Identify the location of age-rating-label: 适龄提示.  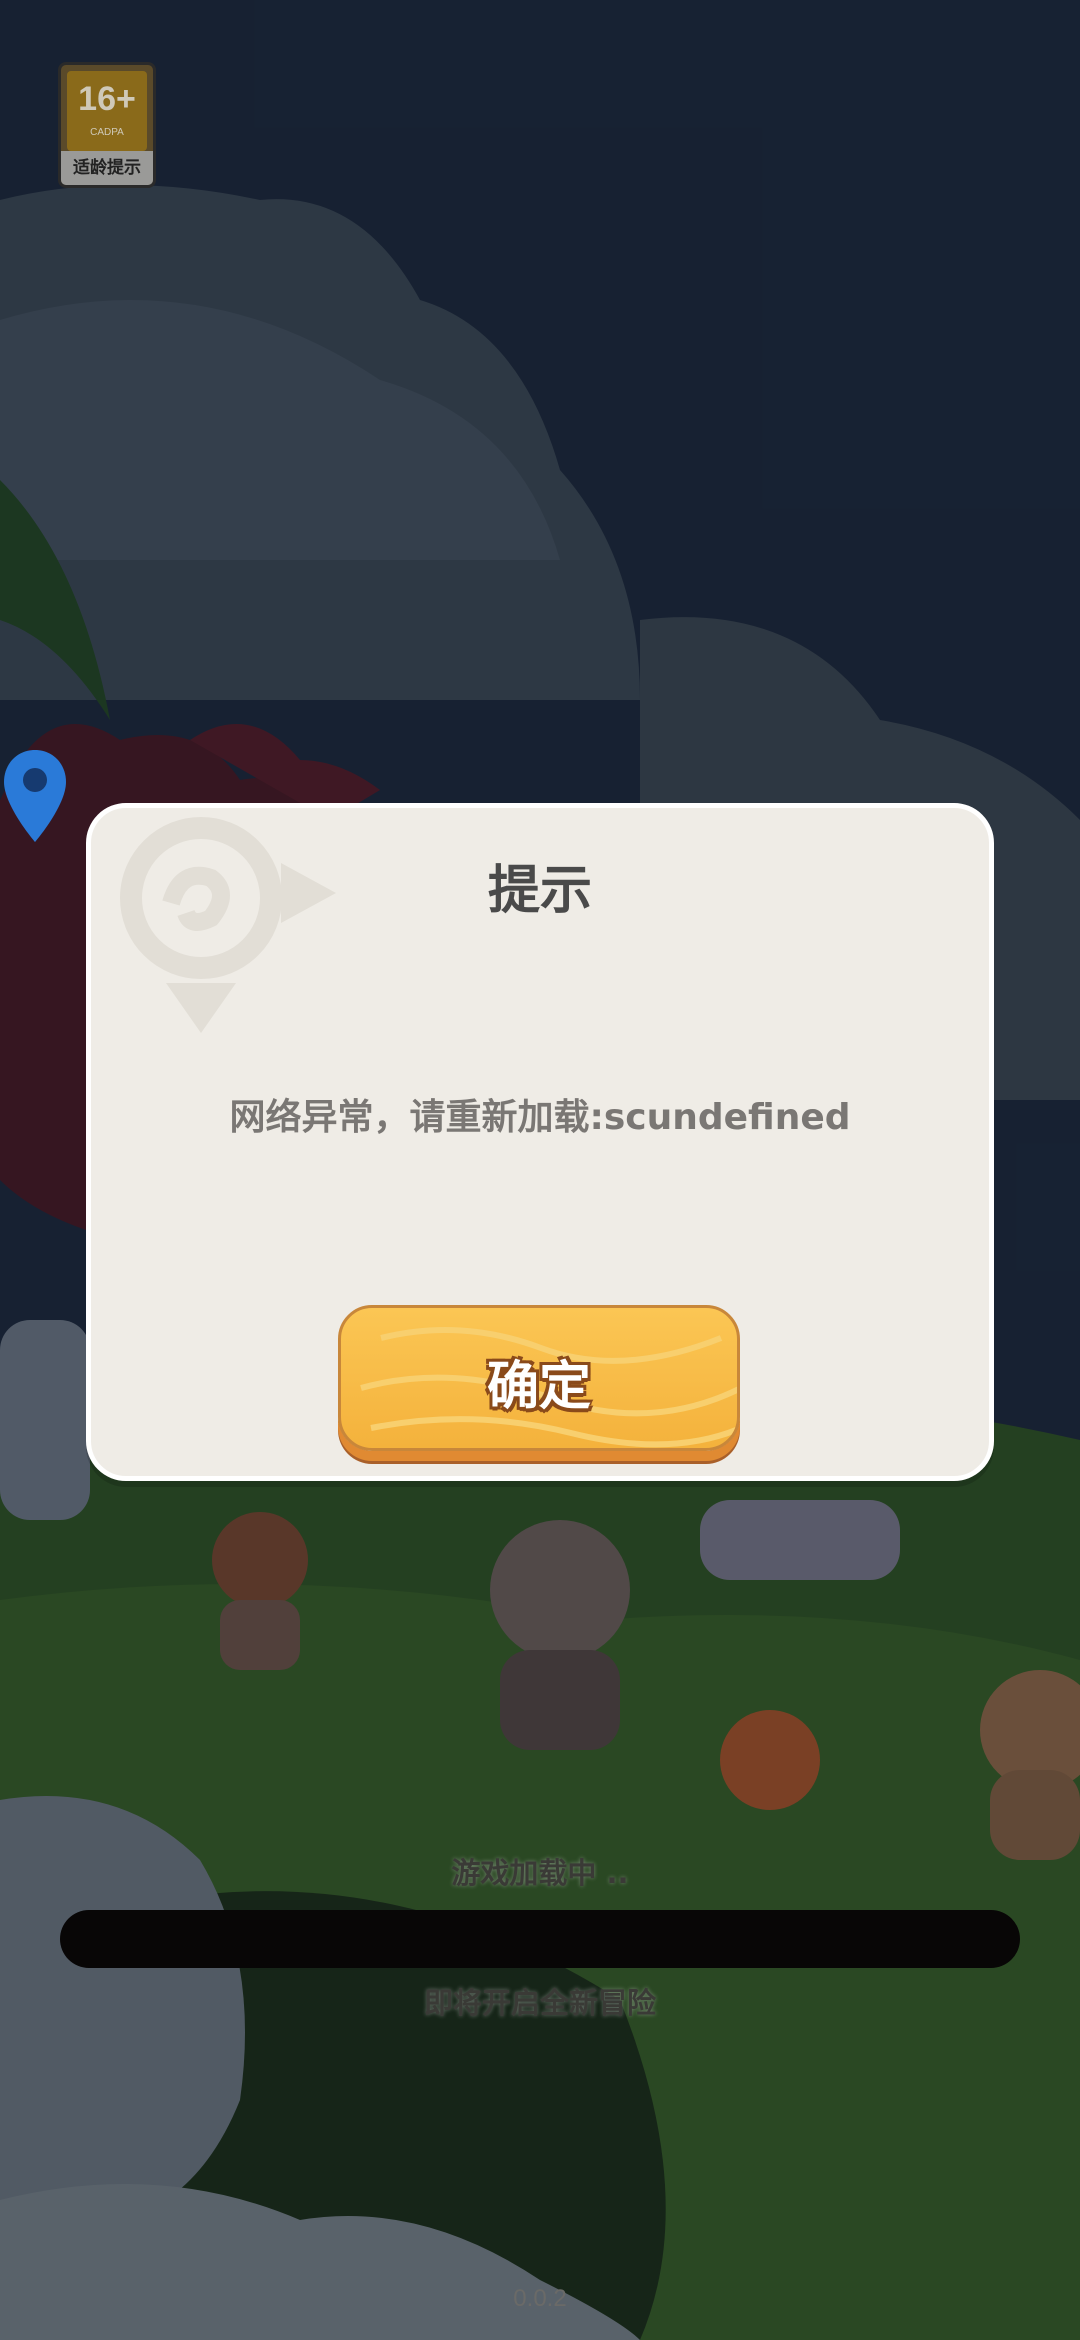
(107, 168).